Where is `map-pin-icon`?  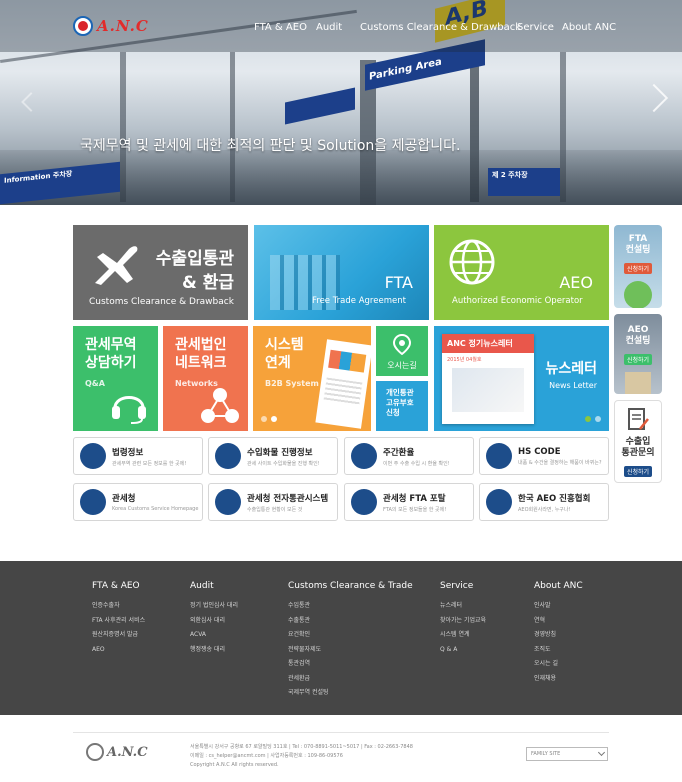
map-pin-icon is located at coordinates (402, 344).